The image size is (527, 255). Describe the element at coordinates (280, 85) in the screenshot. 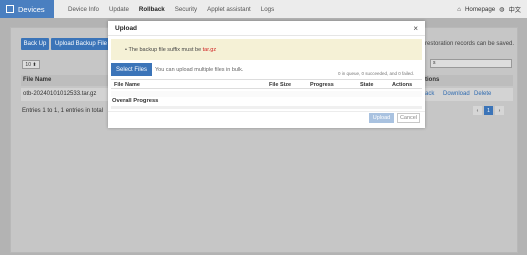

I see `col-file-size: File Size` at that location.